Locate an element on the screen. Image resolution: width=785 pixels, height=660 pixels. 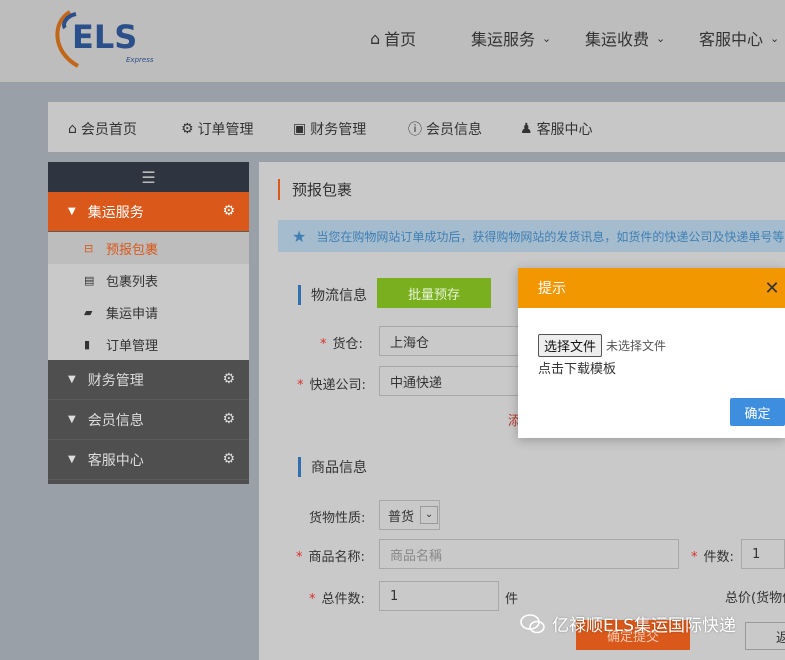
list-icon: ▤ is located at coordinates (89, 280).